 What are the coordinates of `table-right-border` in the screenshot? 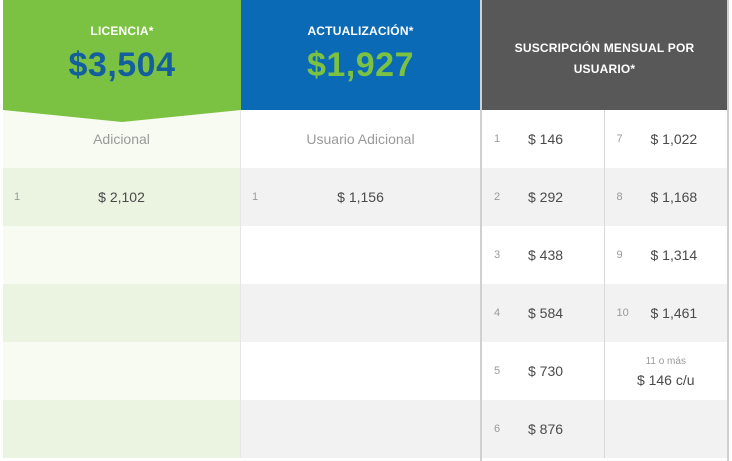 It's located at (728, 230).